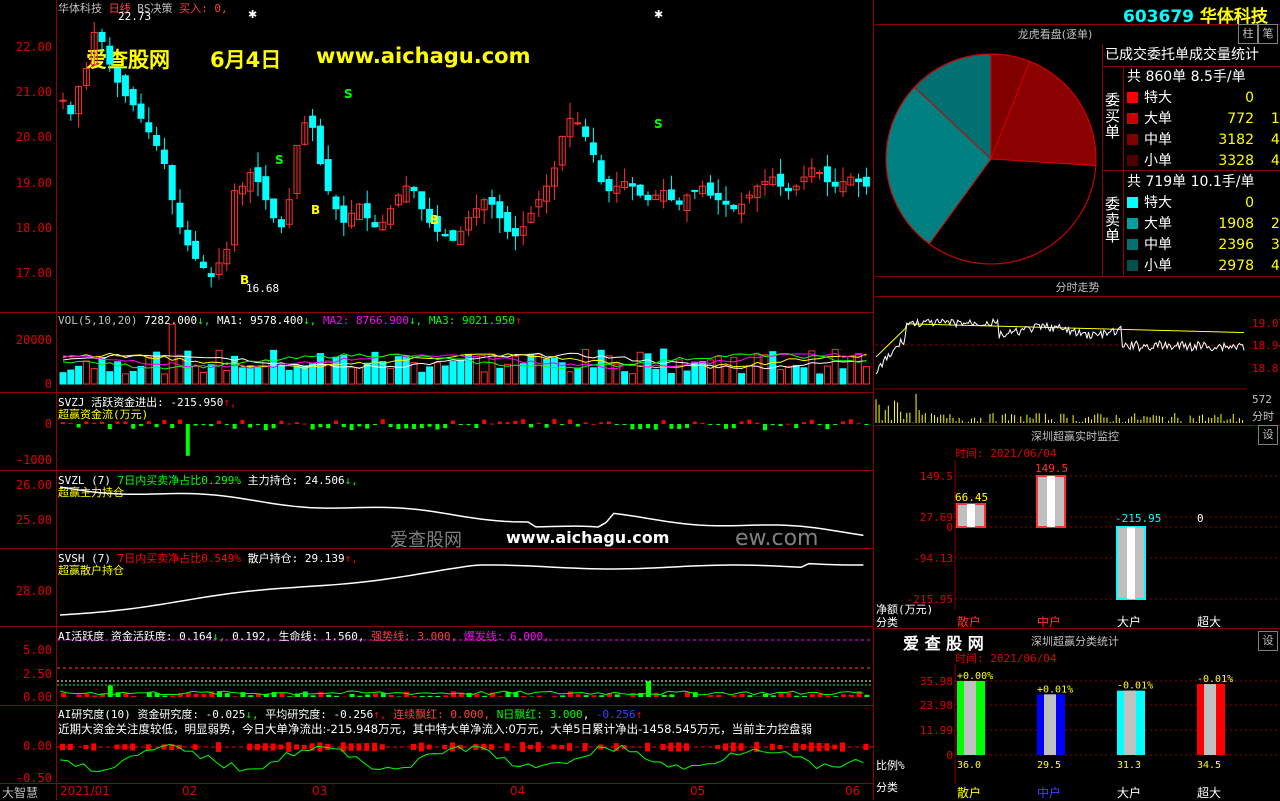 Image resolution: width=1280 pixels, height=801 pixels. What do you see at coordinates (465, 352) in the screenshot?
I see `volume-chart` at bounding box center [465, 352].